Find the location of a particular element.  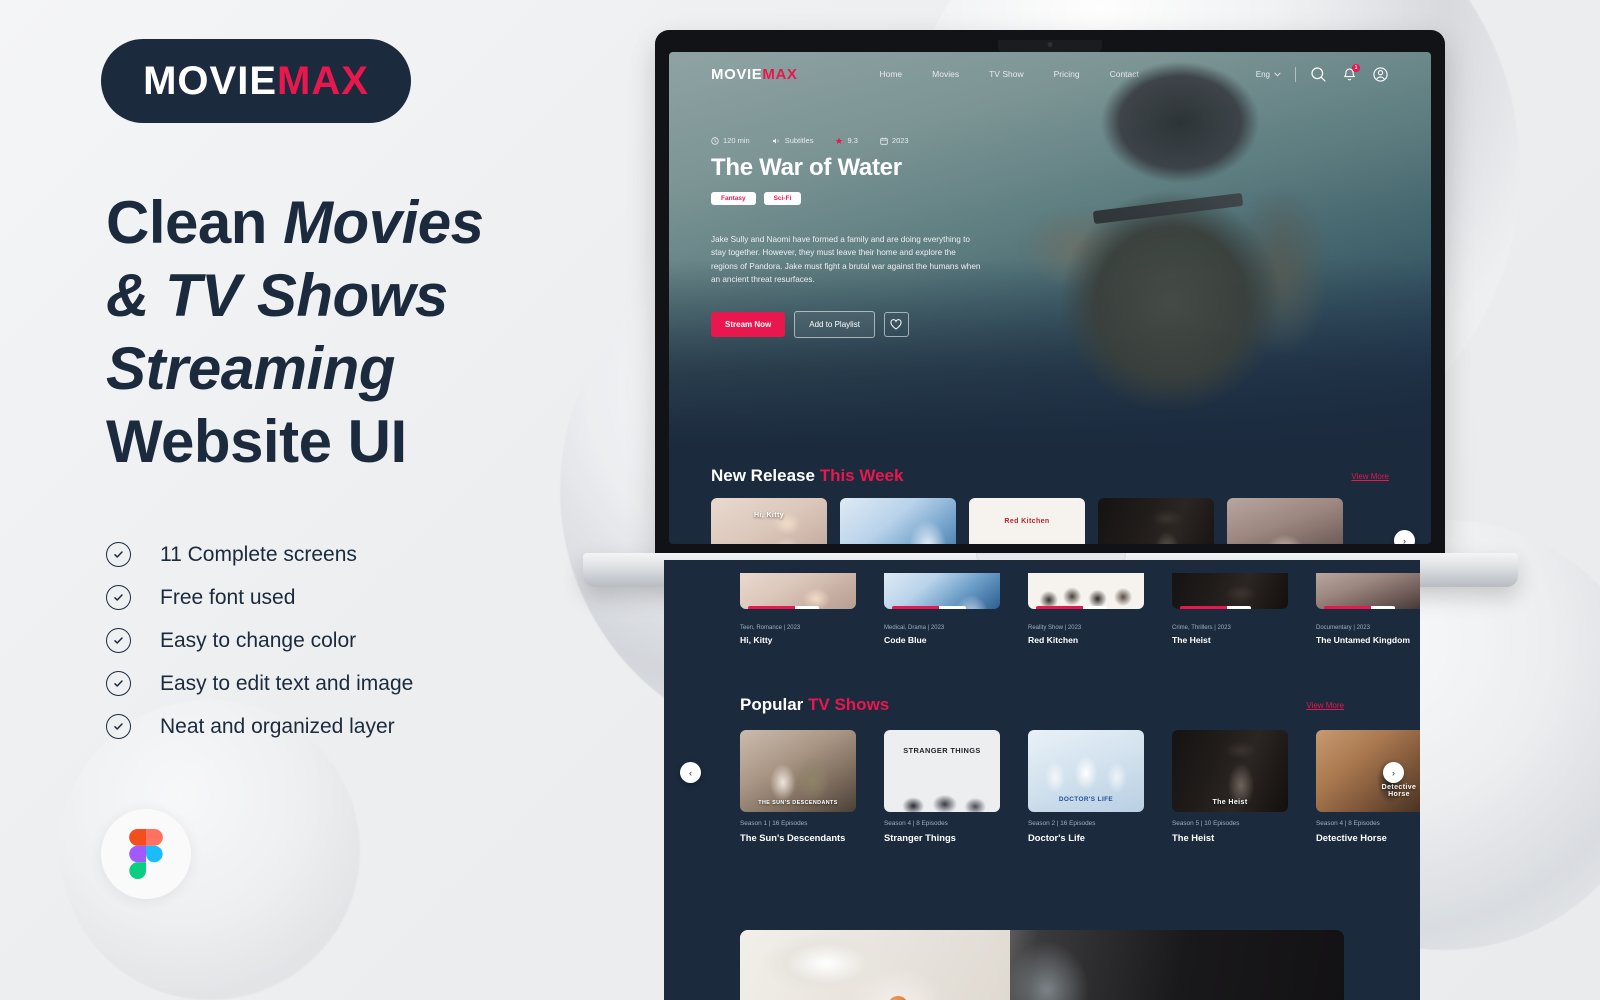

list-item is located at coordinates (1156, 521).